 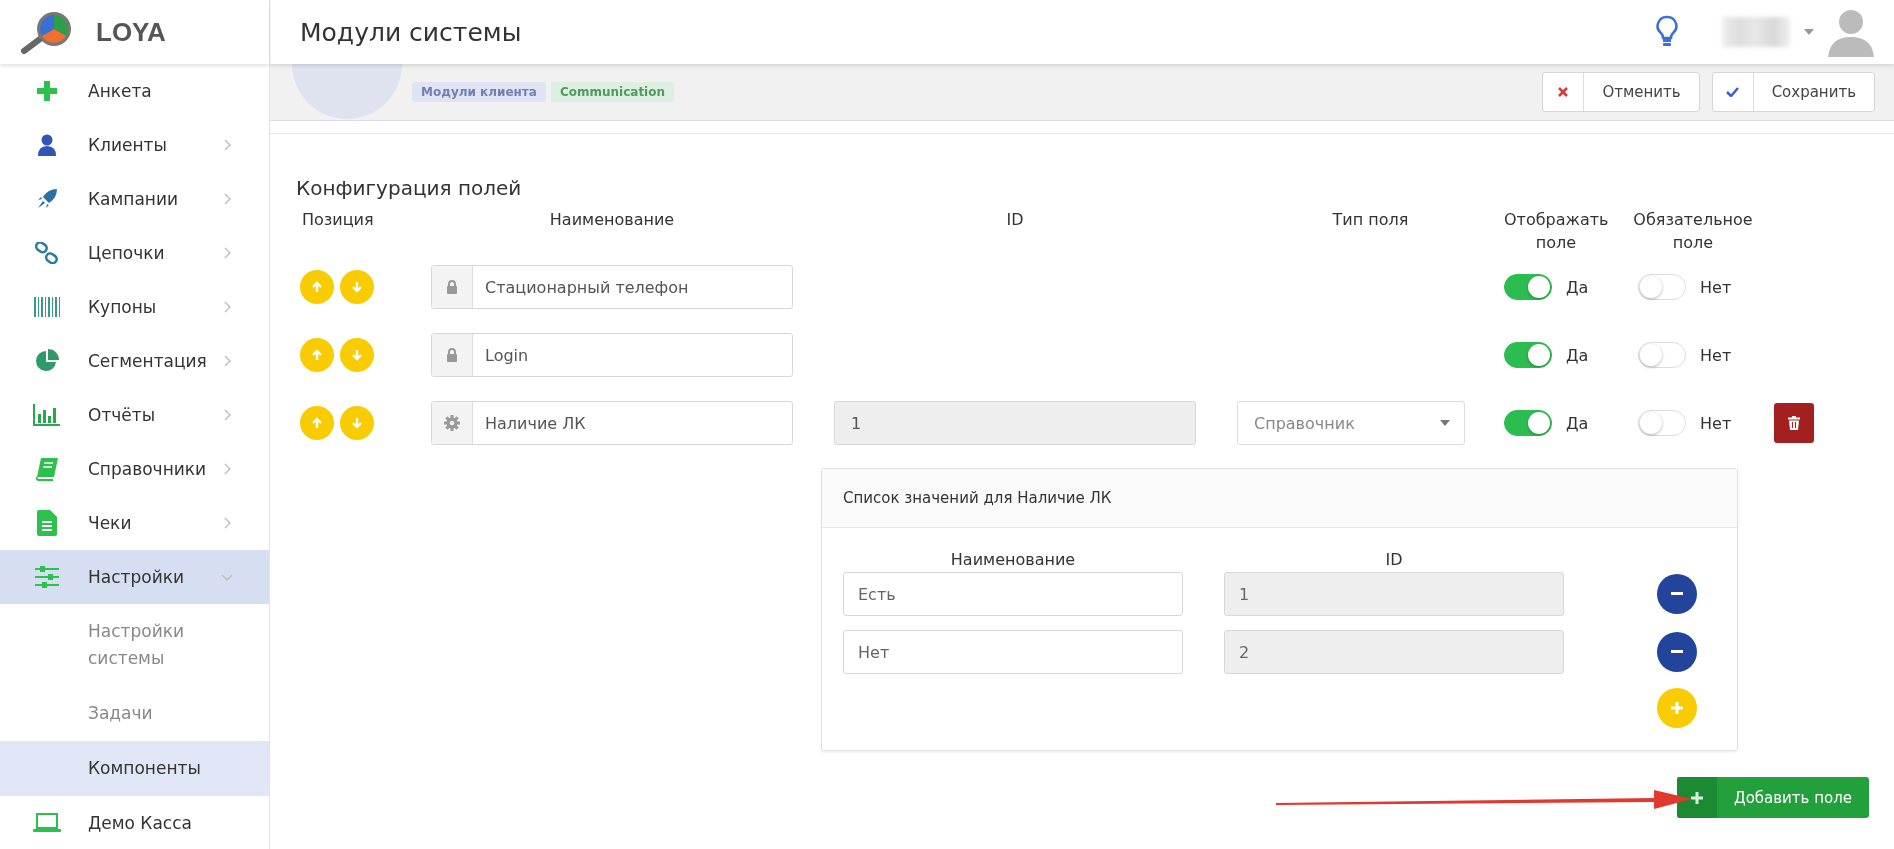 What do you see at coordinates (1621, 92) in the screenshot?
I see `cancel-button: Отменить` at bounding box center [1621, 92].